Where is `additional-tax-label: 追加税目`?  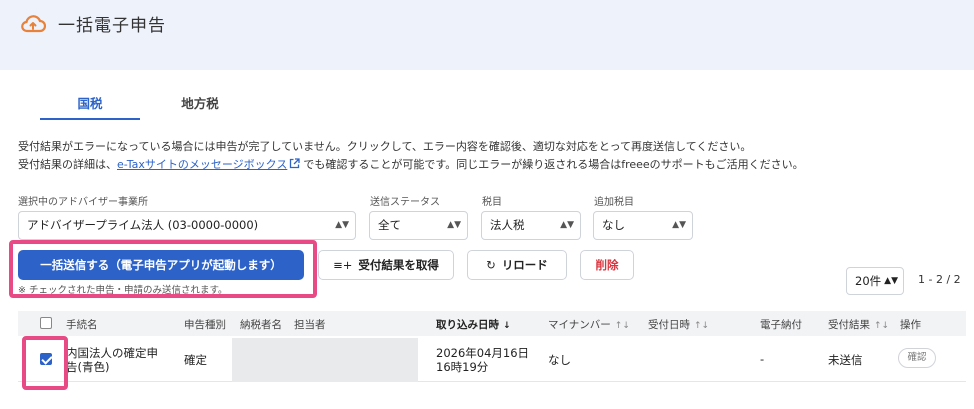
additional-tax-label: 追加税目 is located at coordinates (614, 202).